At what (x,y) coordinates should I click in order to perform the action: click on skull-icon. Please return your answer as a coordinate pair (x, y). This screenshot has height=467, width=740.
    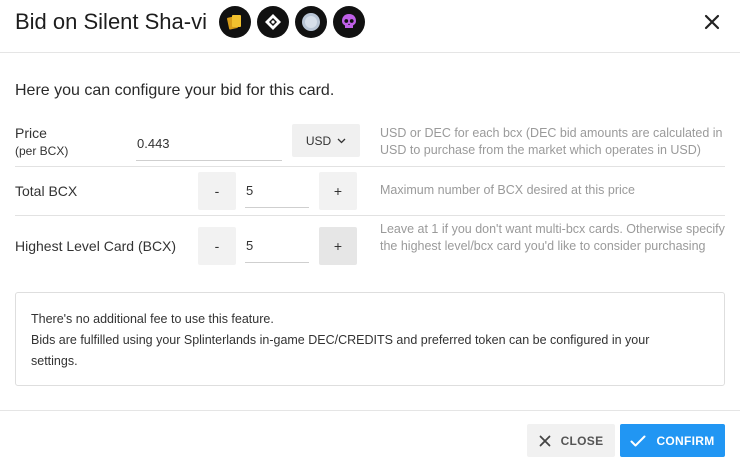
    Looking at the image, I should click on (349, 22).